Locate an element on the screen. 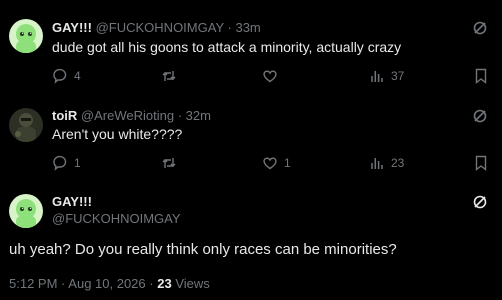 Image resolution: width=502 pixels, height=300 pixels. views-count: 23 is located at coordinates (398, 163).